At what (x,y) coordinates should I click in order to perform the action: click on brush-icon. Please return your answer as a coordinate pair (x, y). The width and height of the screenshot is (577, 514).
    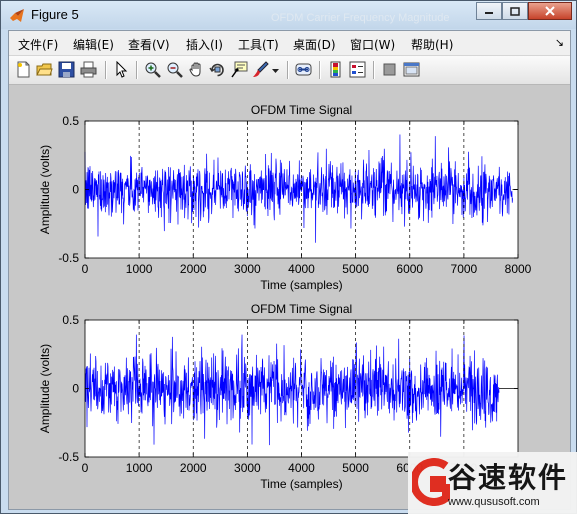
    Looking at the image, I should click on (260, 69).